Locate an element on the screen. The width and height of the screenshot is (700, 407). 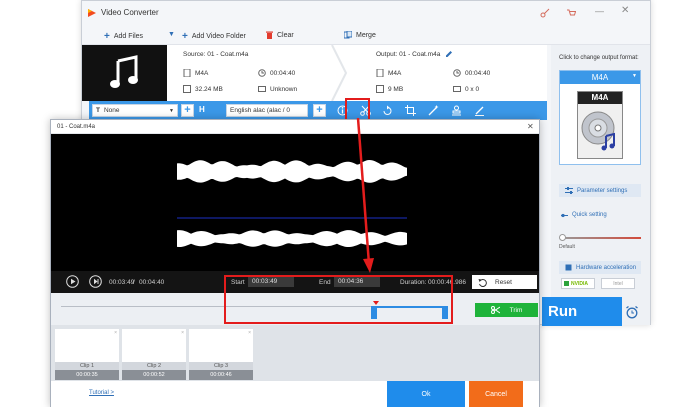
cancel-button: Cancel is located at coordinates (496, 394).